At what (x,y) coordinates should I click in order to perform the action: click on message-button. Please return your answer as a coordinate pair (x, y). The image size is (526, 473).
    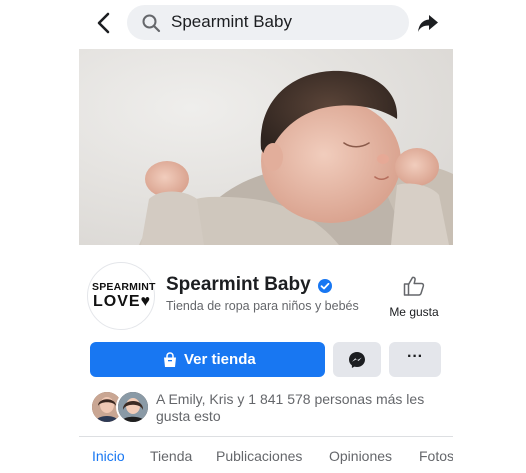
    Looking at the image, I should click on (357, 359).